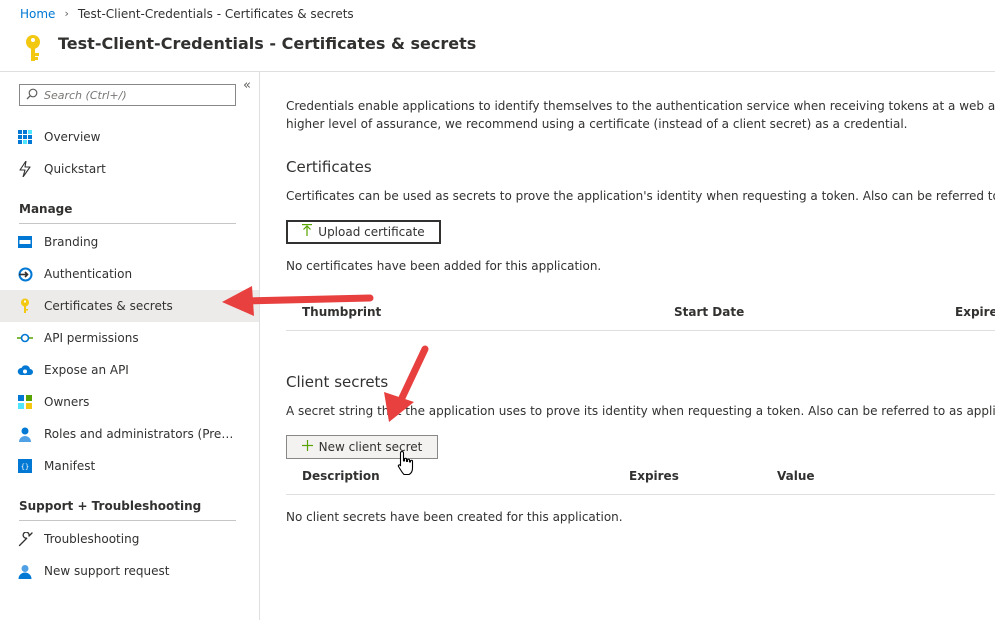 The width and height of the screenshot is (995, 620). Describe the element at coordinates (129, 169) in the screenshot. I see `sidebar-item-quickstart: Quickstart` at that location.